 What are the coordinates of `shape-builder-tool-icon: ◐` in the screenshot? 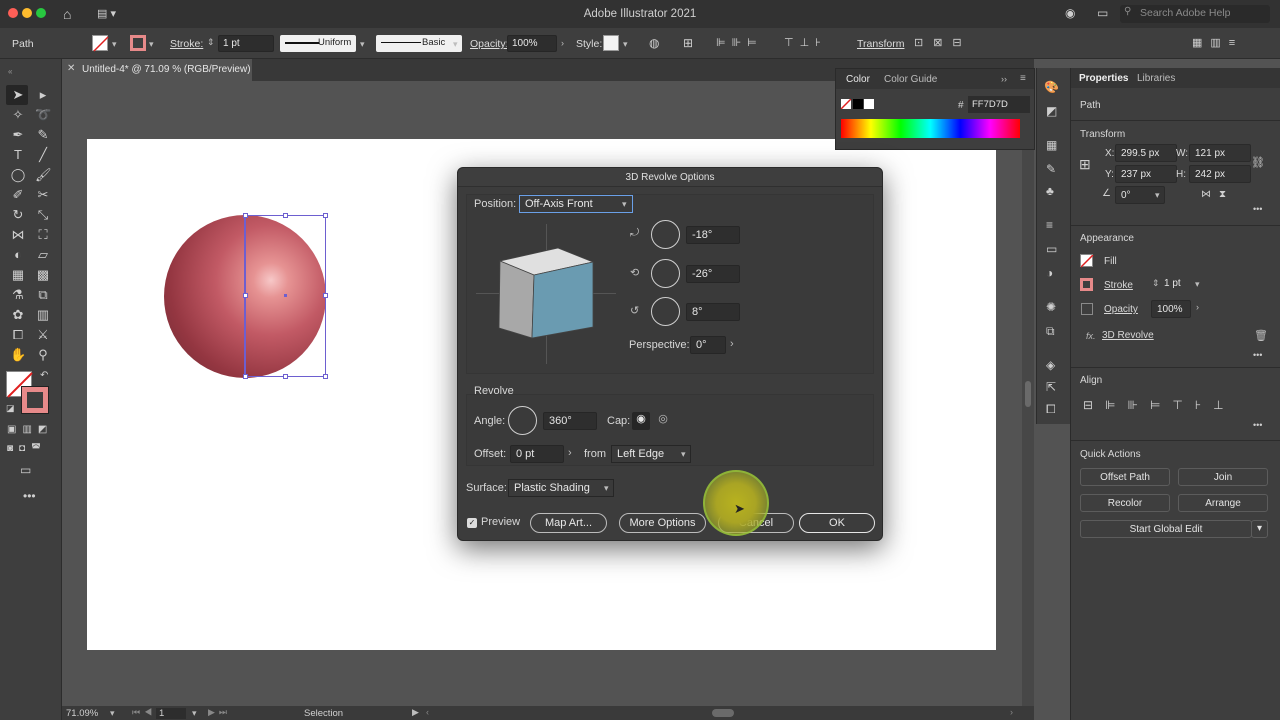 It's located at (18, 255).